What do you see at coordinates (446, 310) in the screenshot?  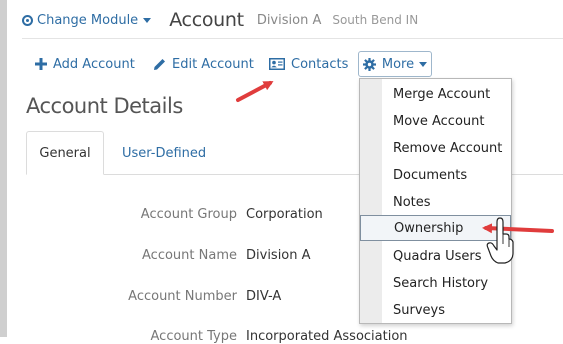 I see `menu-item-surveys: Surveys` at bounding box center [446, 310].